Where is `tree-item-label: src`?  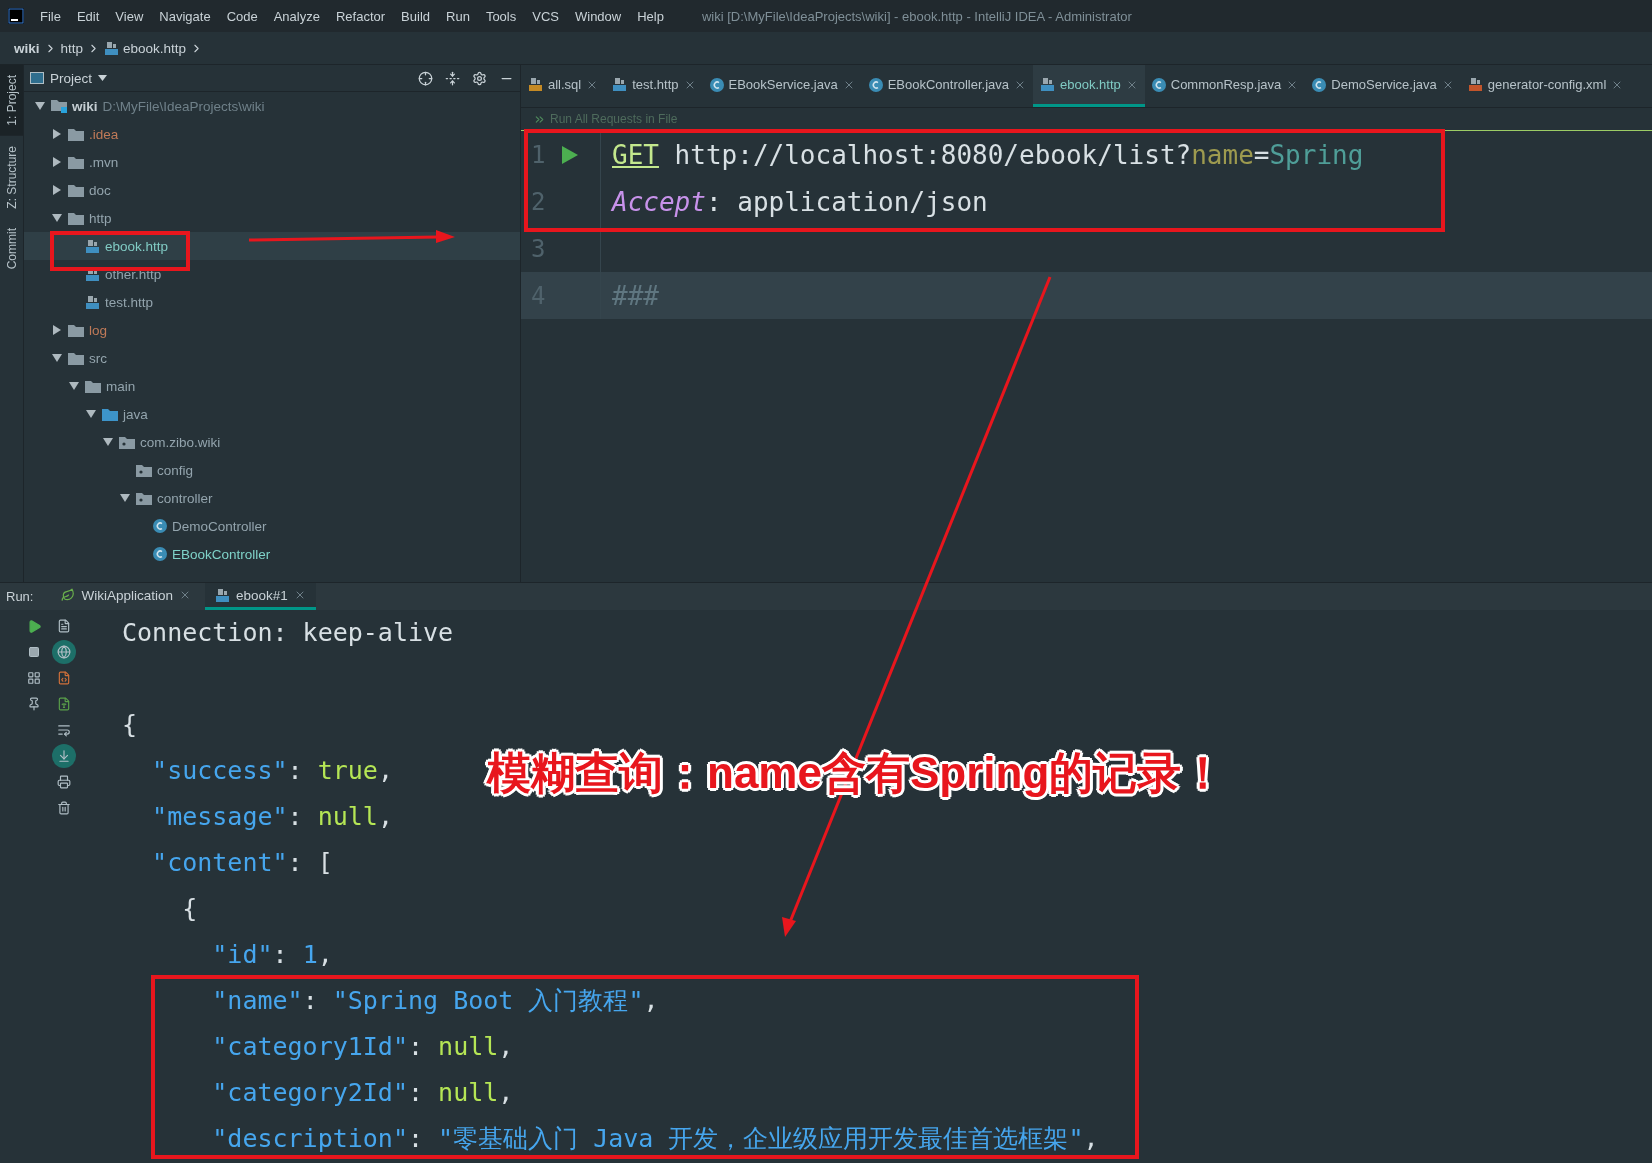
tree-item-label: src is located at coordinates (98, 358).